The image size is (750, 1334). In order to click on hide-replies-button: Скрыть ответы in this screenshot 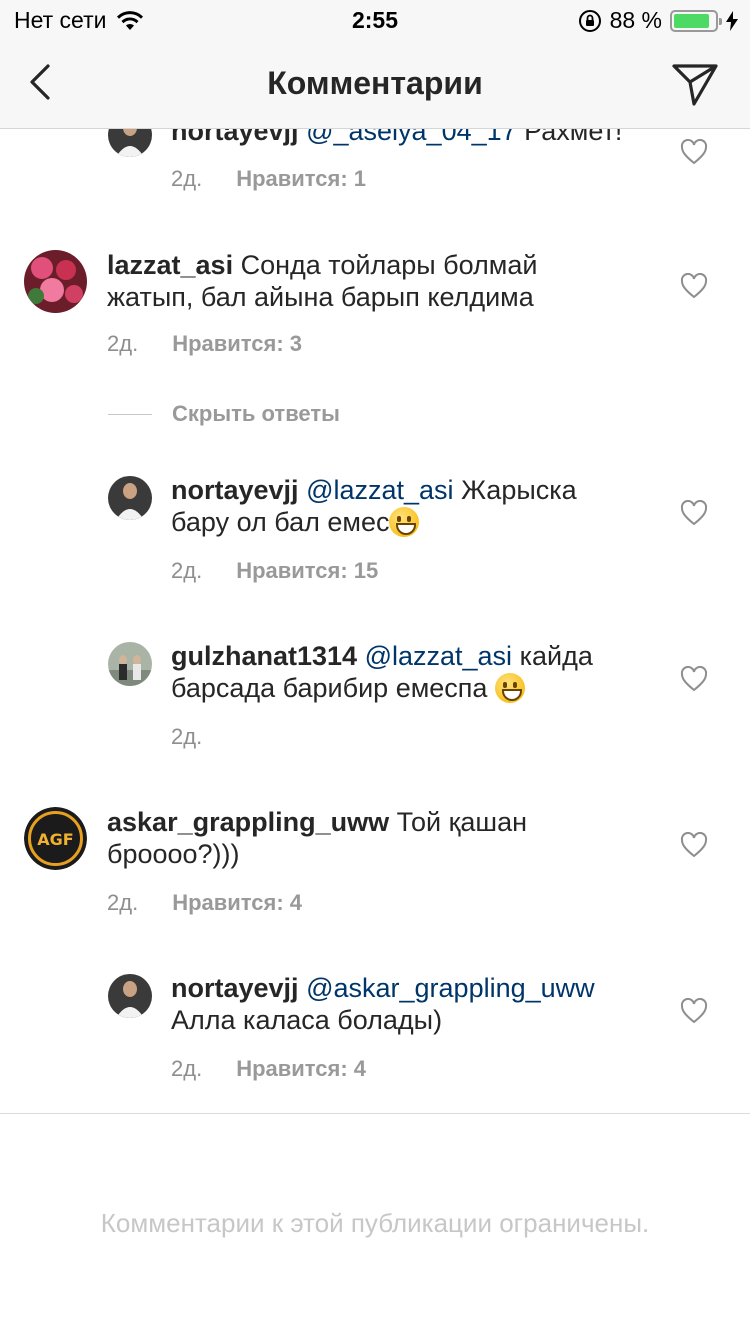, I will do `click(224, 414)`.